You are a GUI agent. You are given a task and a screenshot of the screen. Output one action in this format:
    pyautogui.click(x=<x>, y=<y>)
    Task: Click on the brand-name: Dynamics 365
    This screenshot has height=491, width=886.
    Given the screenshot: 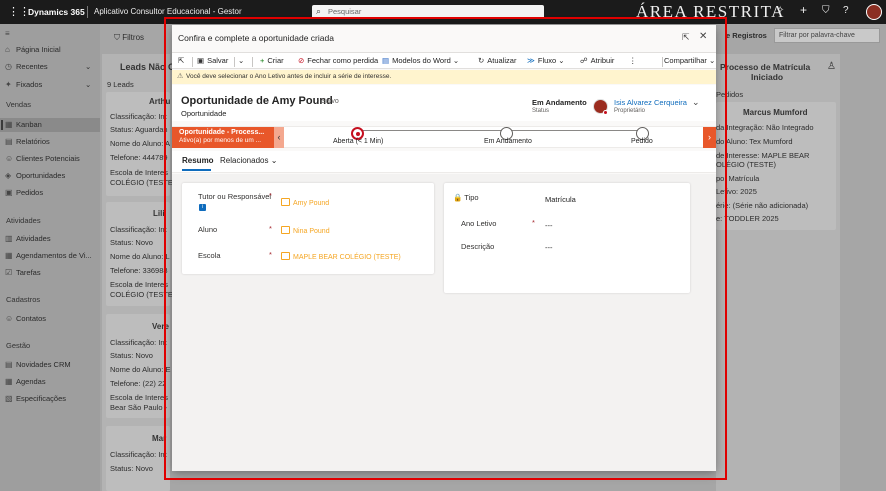 What is the action you would take?
    pyautogui.click(x=56, y=12)
    